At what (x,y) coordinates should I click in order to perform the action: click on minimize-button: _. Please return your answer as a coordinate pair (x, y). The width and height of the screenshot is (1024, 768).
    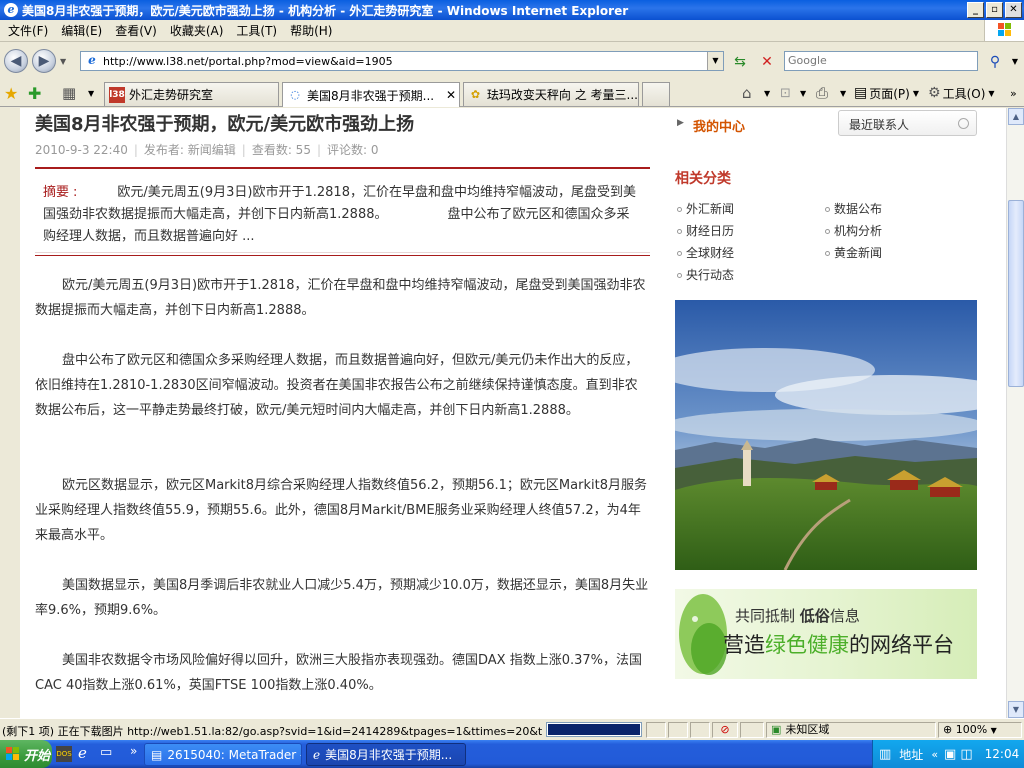
    Looking at the image, I should click on (975, 10).